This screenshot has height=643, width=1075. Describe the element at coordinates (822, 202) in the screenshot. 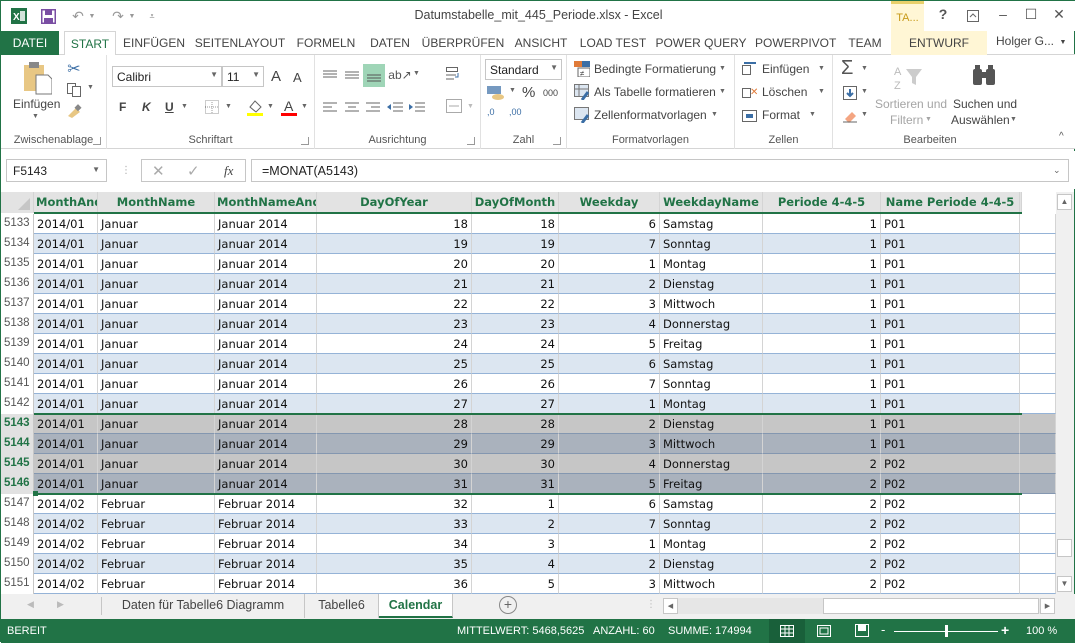

I see `column-header: Periode 4-4-5` at that location.